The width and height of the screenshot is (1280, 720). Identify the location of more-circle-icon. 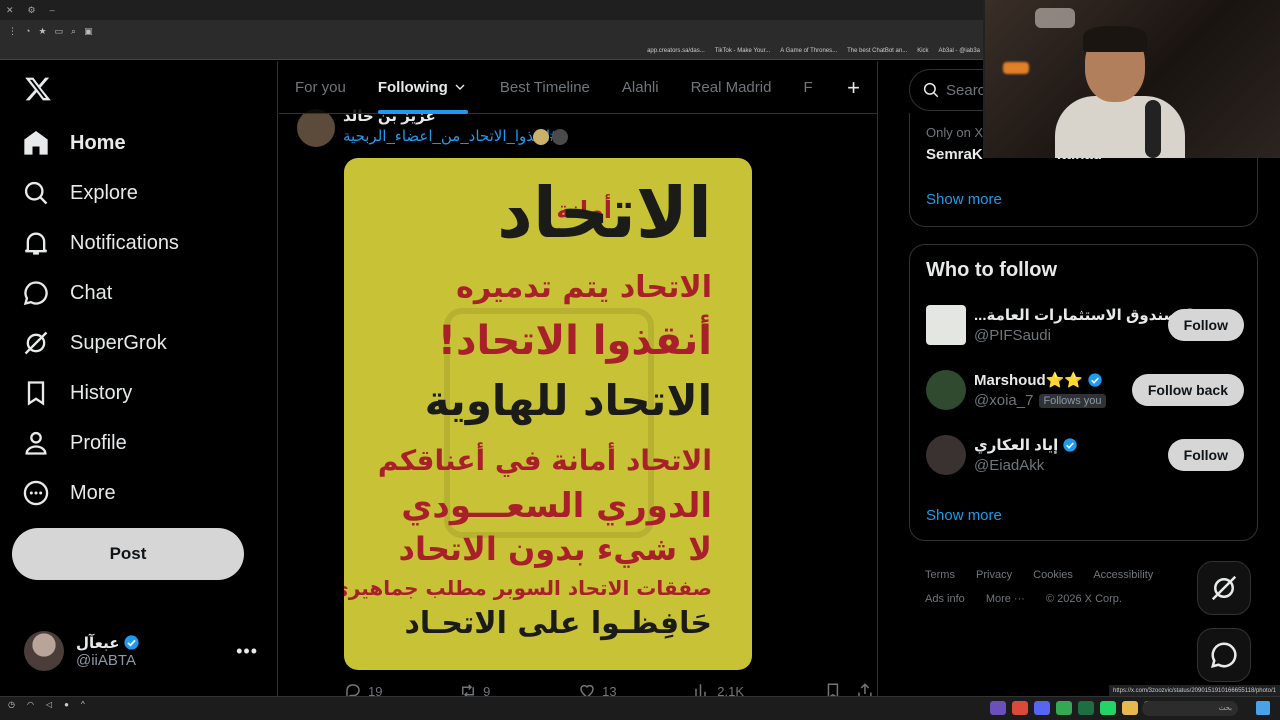
(36, 493).